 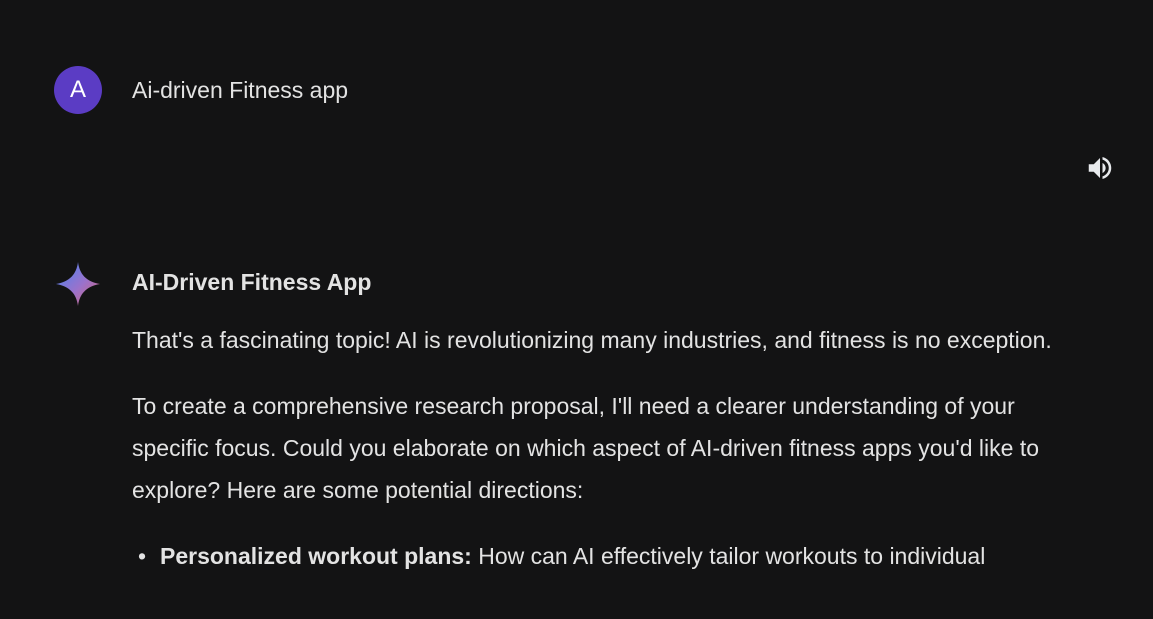 What do you see at coordinates (240, 89) in the screenshot?
I see `user-query-text: Ai-driven Fitness app` at bounding box center [240, 89].